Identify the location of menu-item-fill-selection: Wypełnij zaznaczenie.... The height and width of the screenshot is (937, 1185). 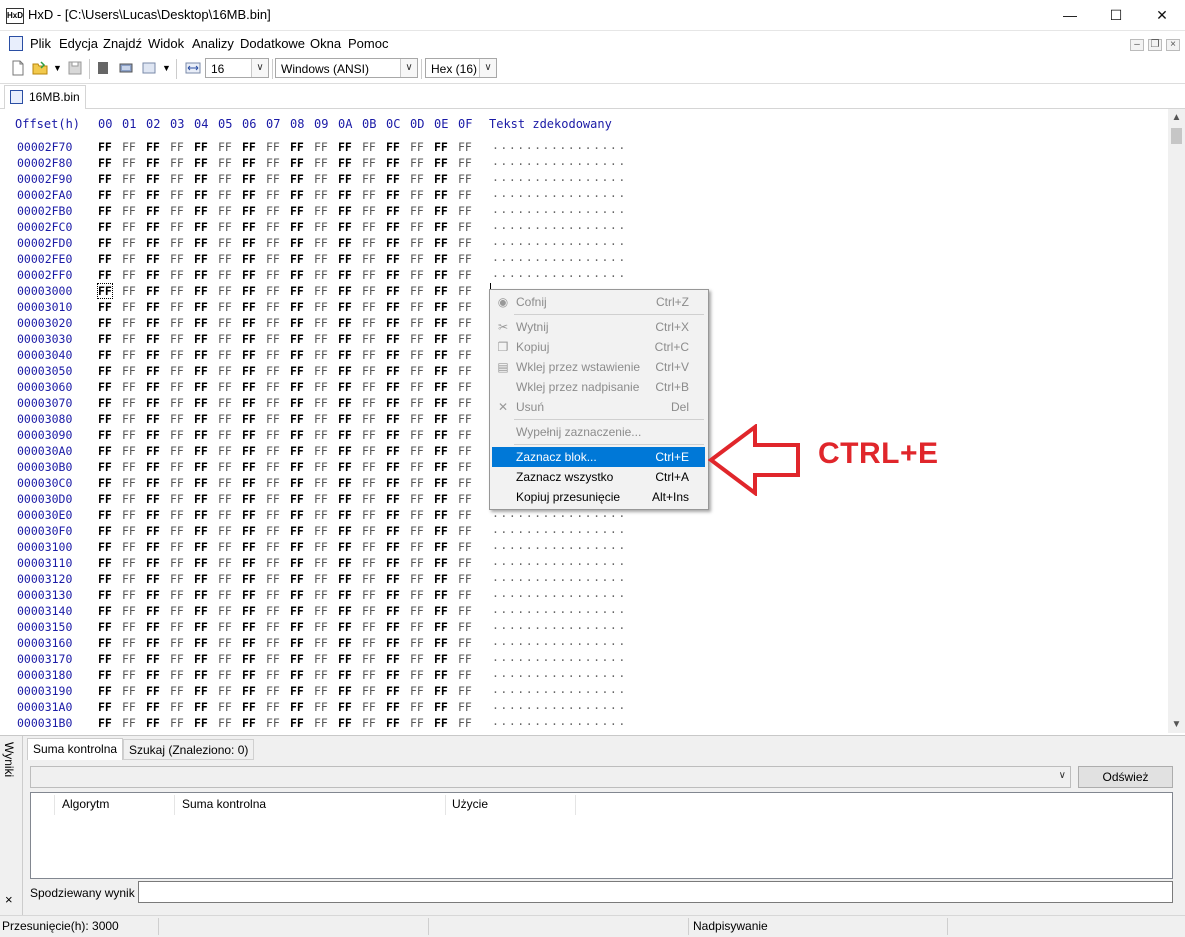
(598, 432).